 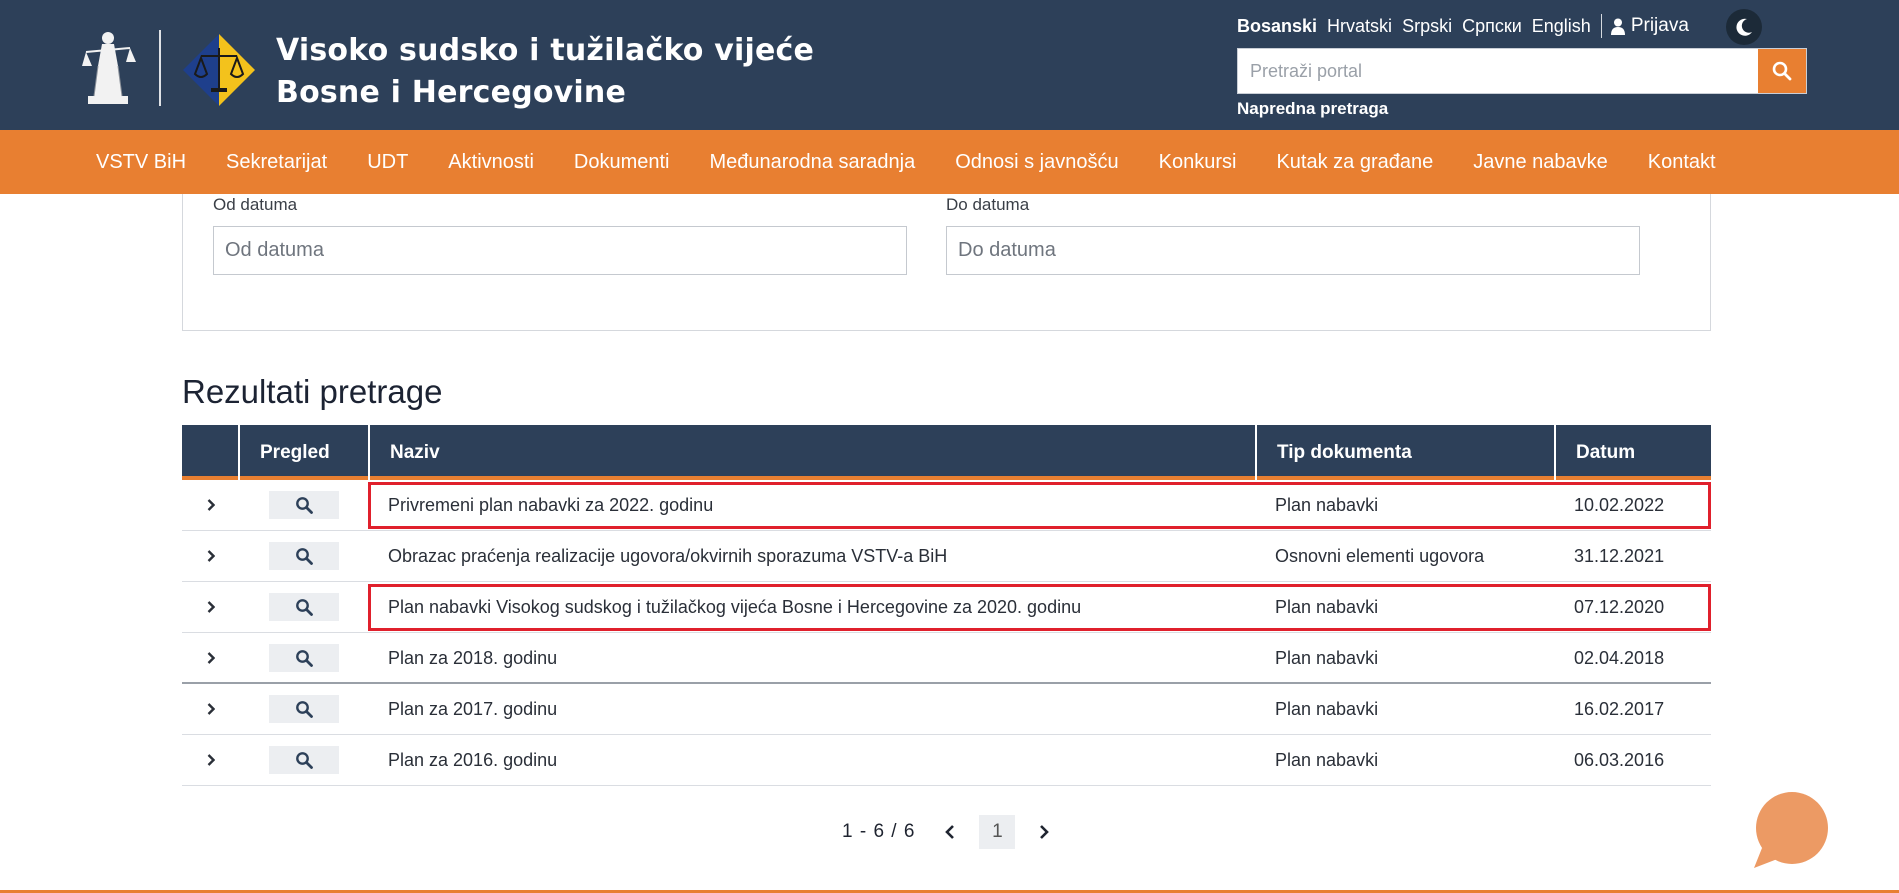 I want to click on nav-item-vstv-bih: VSTV BiH, so click(x=141, y=162).